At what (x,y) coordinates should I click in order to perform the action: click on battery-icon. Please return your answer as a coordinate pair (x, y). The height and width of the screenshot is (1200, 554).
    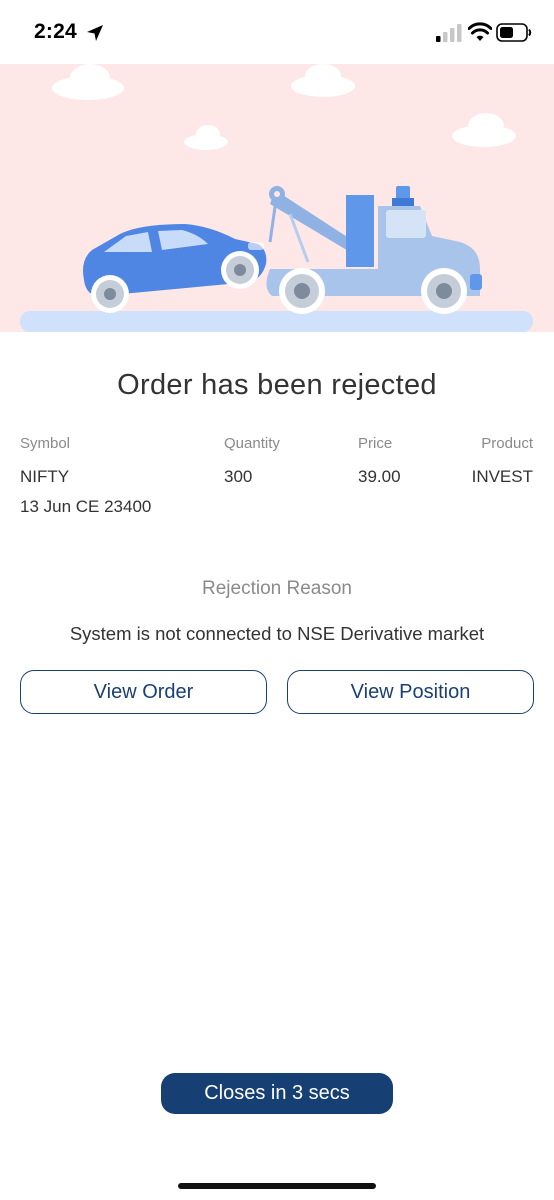
    Looking at the image, I should click on (514, 32).